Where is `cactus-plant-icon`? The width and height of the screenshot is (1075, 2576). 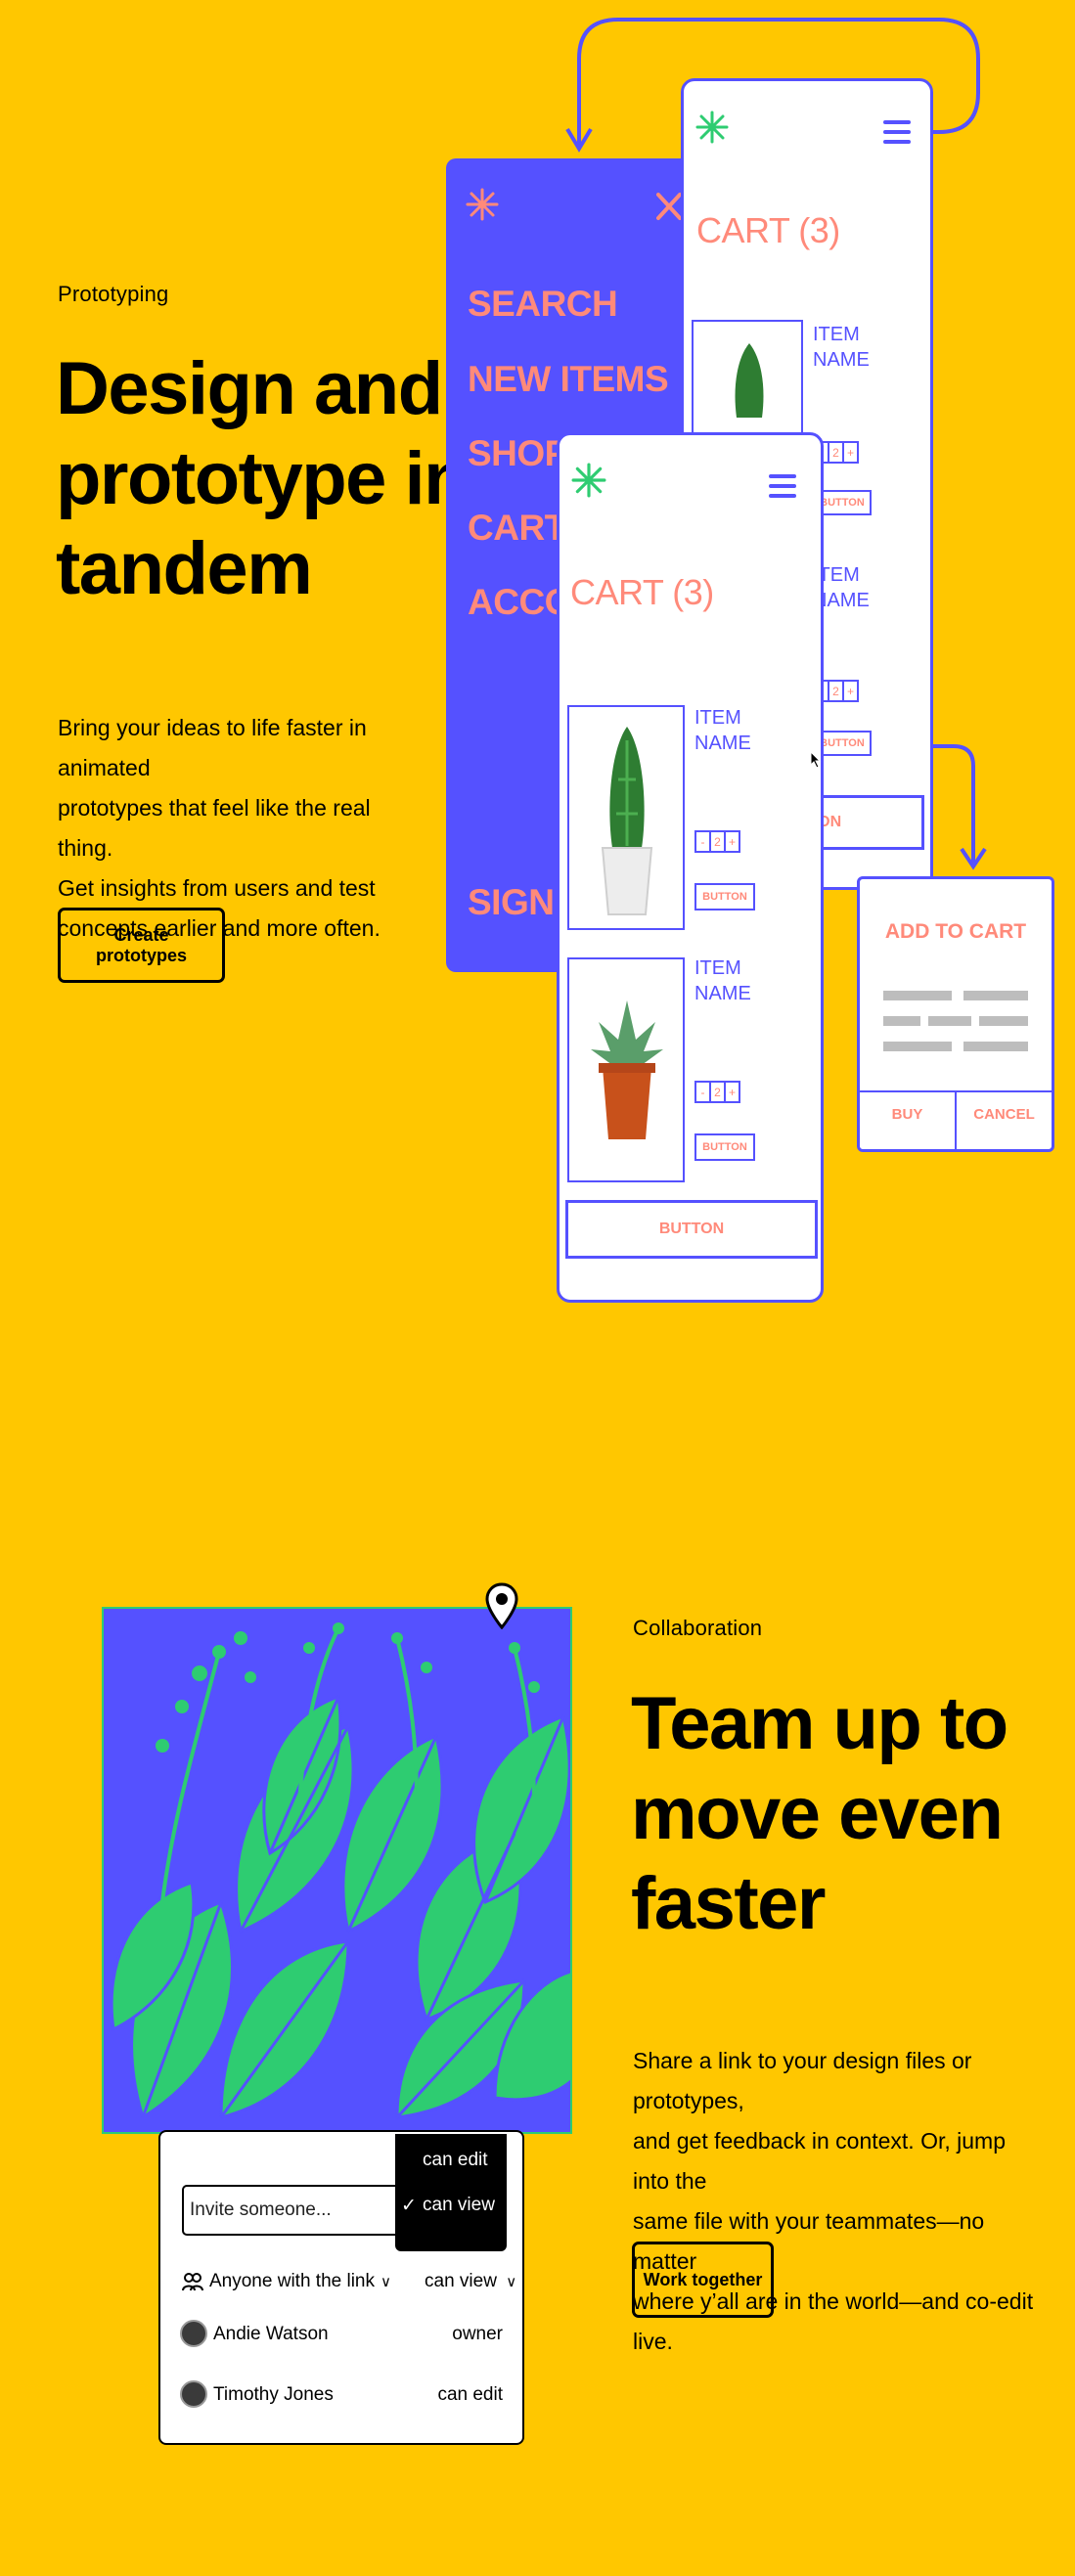 cactus-plant-icon is located at coordinates (750, 380).